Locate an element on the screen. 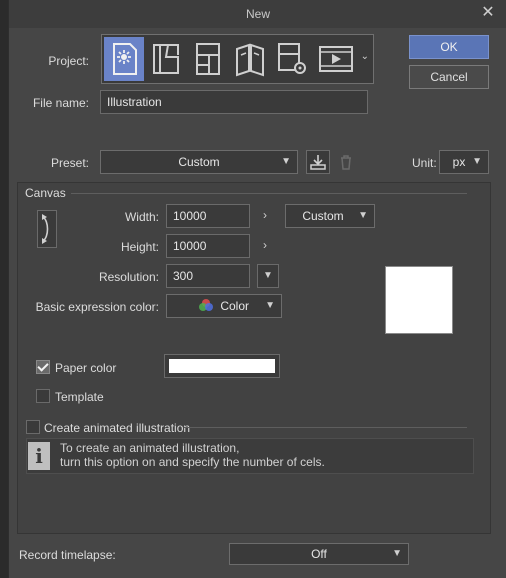  page-settings-icon is located at coordinates (292, 58).